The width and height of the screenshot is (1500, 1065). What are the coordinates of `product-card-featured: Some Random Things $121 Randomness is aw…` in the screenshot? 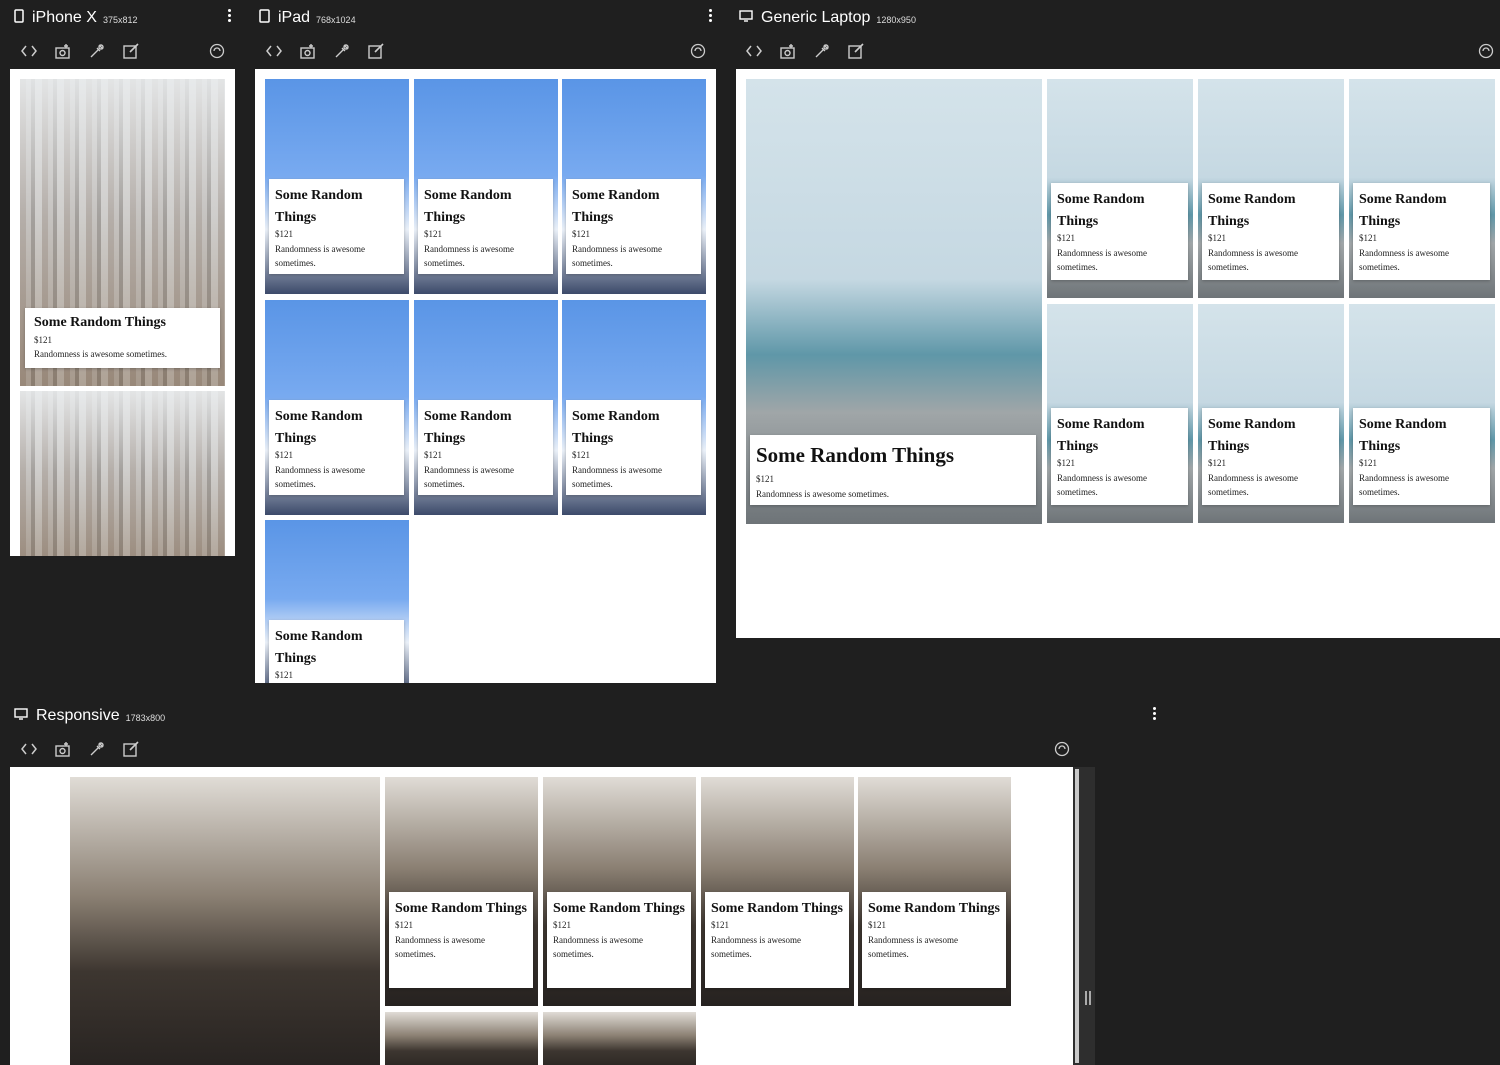 It's located at (894, 301).